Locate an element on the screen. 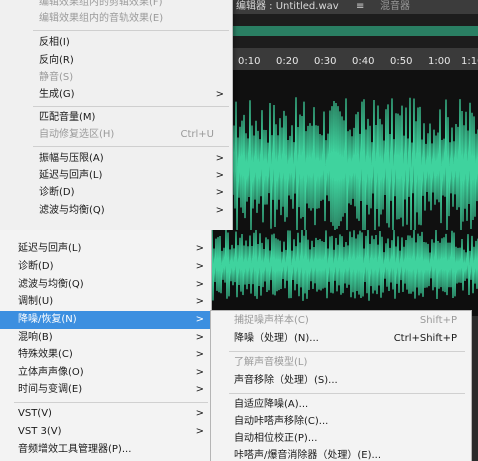 This screenshot has height=461, width=478. waveform is located at coordinates (343, 265).